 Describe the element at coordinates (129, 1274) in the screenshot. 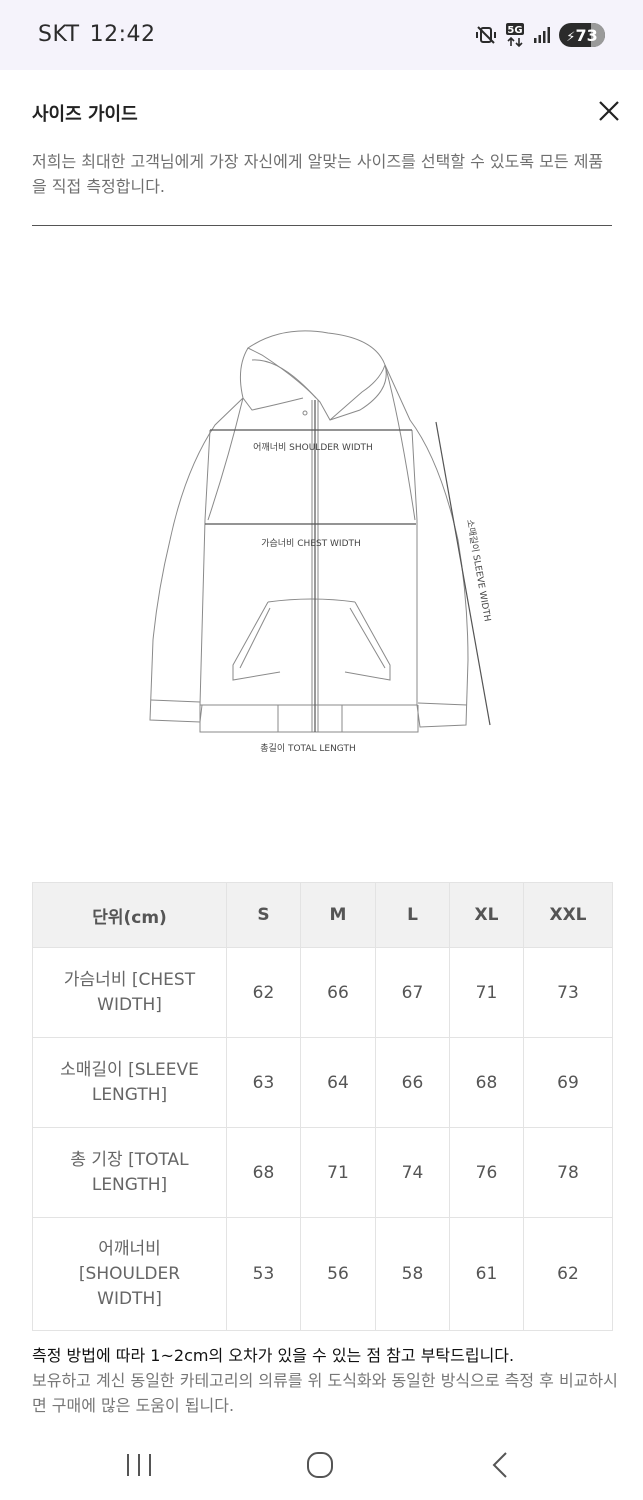

I see `row-label: 어깨너비 [SHOULDER WIDTH]` at that location.